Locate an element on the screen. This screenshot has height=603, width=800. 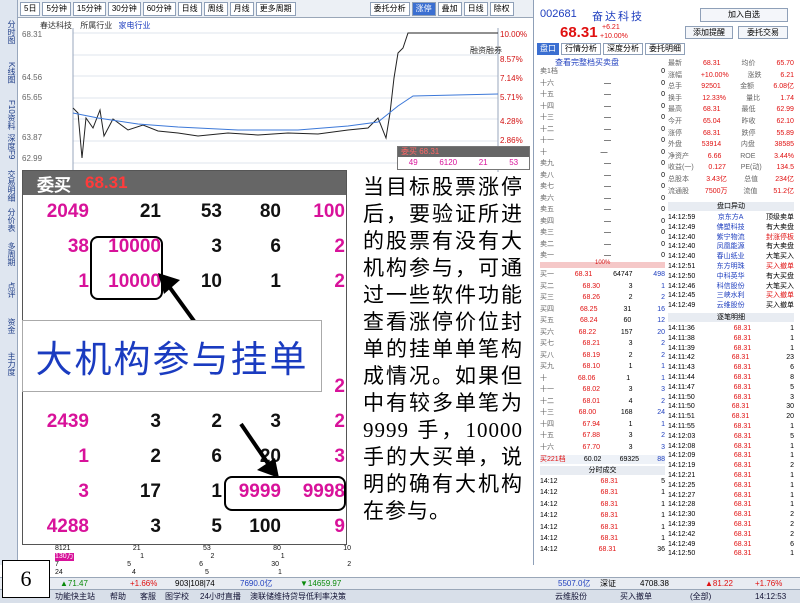
tab-comment: 点评 is located at coordinates (8, 290).